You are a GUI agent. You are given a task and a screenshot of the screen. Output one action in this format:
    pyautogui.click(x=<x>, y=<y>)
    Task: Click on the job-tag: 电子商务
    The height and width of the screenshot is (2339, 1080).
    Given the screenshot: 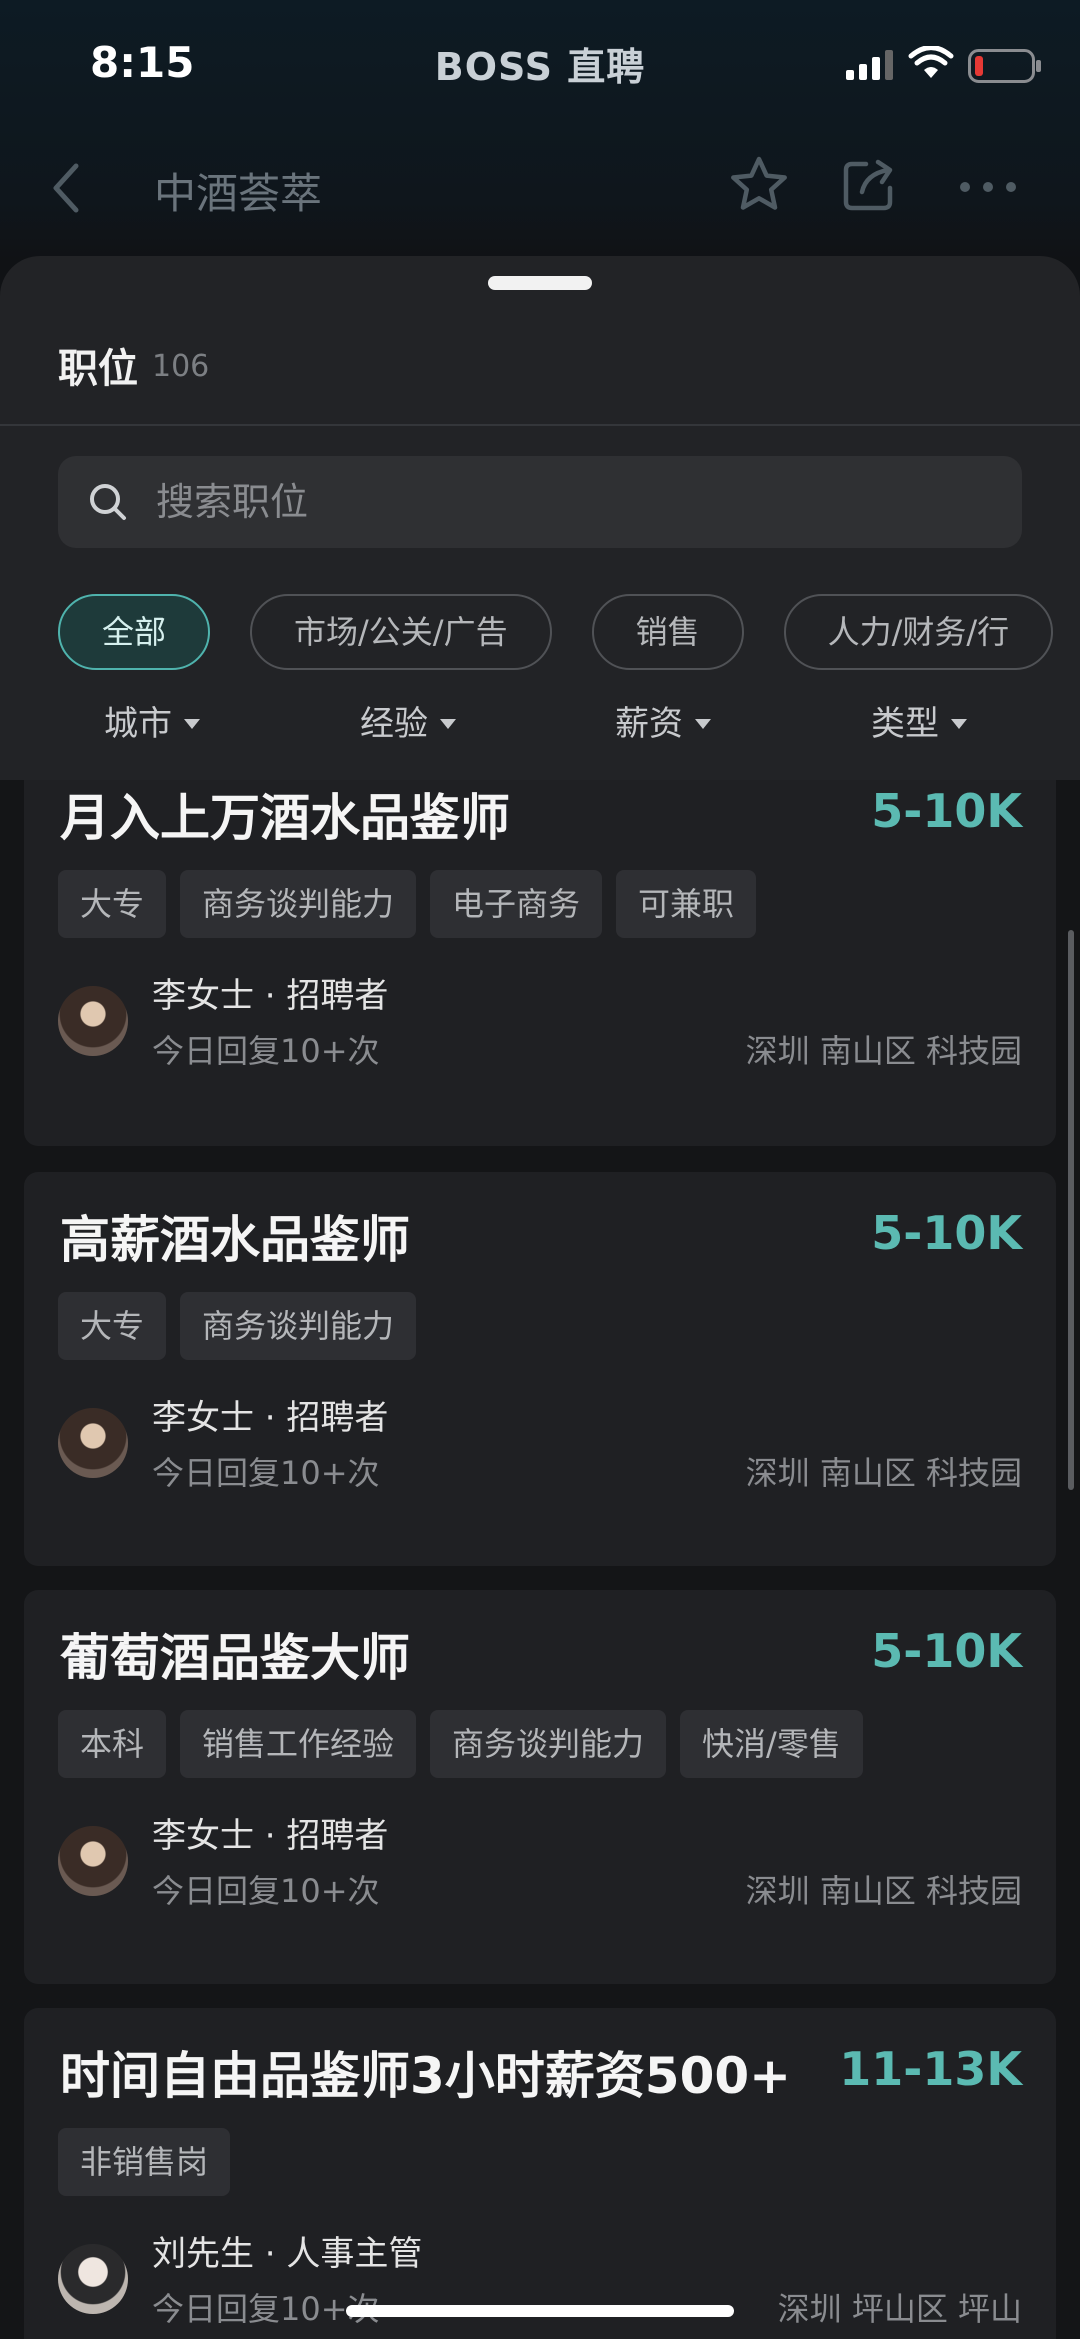 What is the action you would take?
    pyautogui.click(x=516, y=904)
    